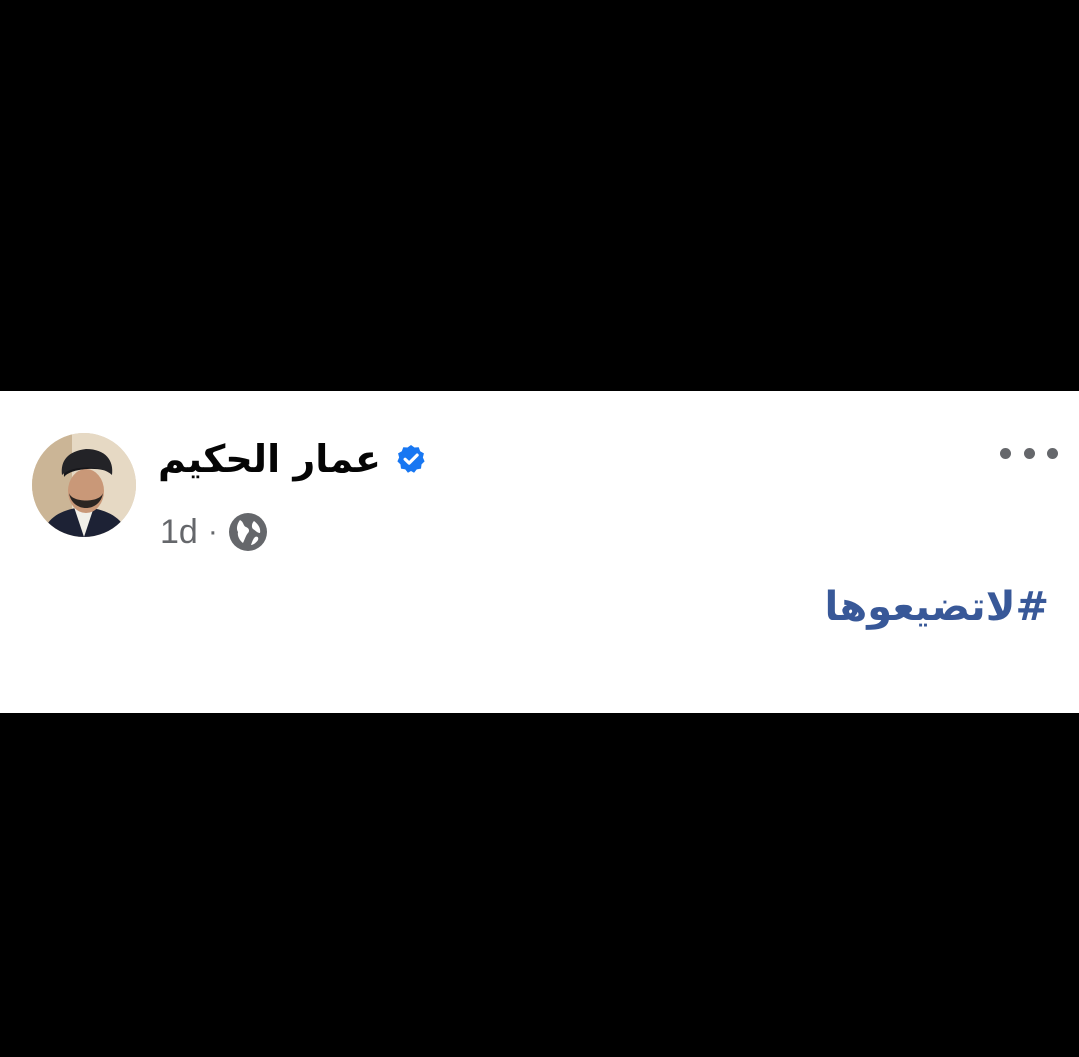  I want to click on verified-badge-icon, so click(411, 459).